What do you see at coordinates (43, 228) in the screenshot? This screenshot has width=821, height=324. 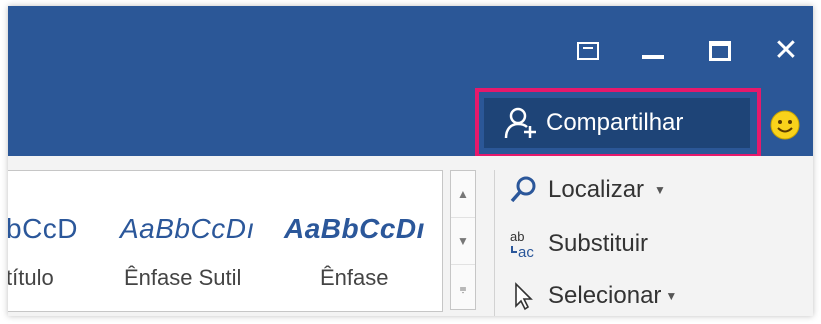 I see `style-sample: bCcD` at bounding box center [43, 228].